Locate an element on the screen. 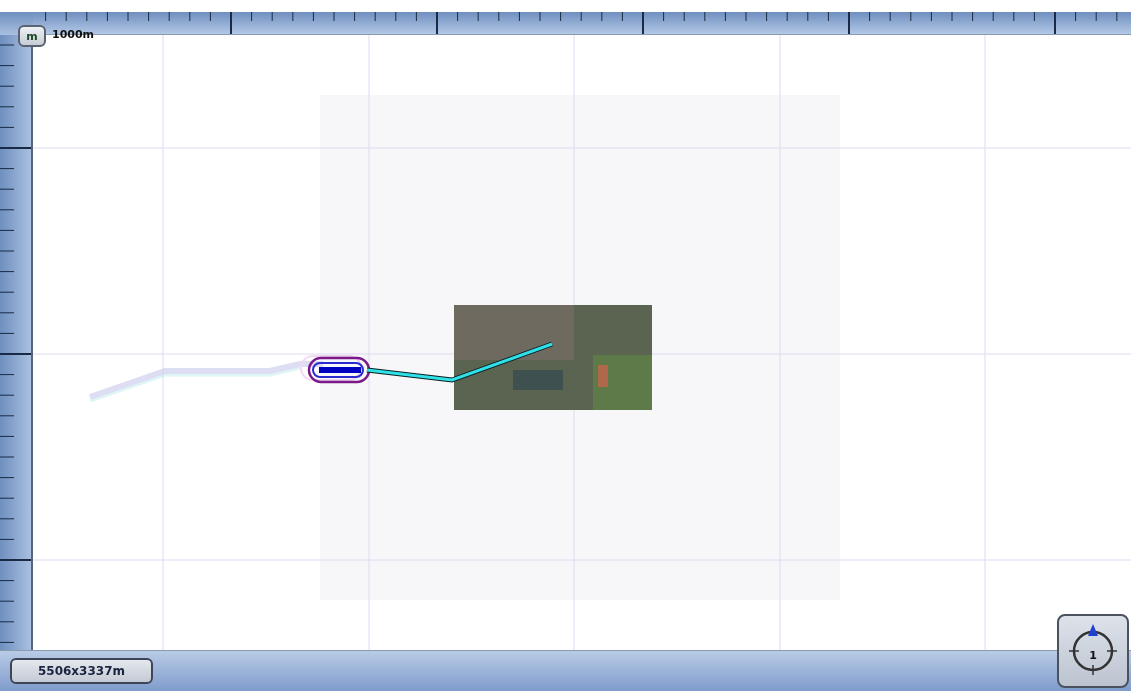  zoom-level-label: 1 is located at coordinates (1093, 655).